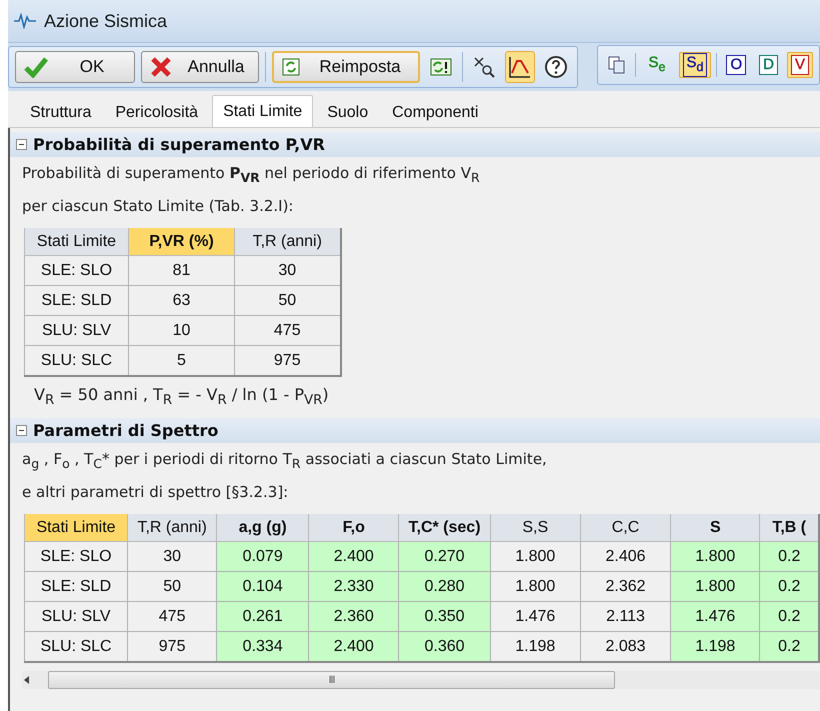  Describe the element at coordinates (181, 396) in the screenshot. I see `formula-text: V$_{R}$ = 50 anni , T$_{R}$ = - V$_{R}$ / ln (1 - P$_{VR}$)` at that location.